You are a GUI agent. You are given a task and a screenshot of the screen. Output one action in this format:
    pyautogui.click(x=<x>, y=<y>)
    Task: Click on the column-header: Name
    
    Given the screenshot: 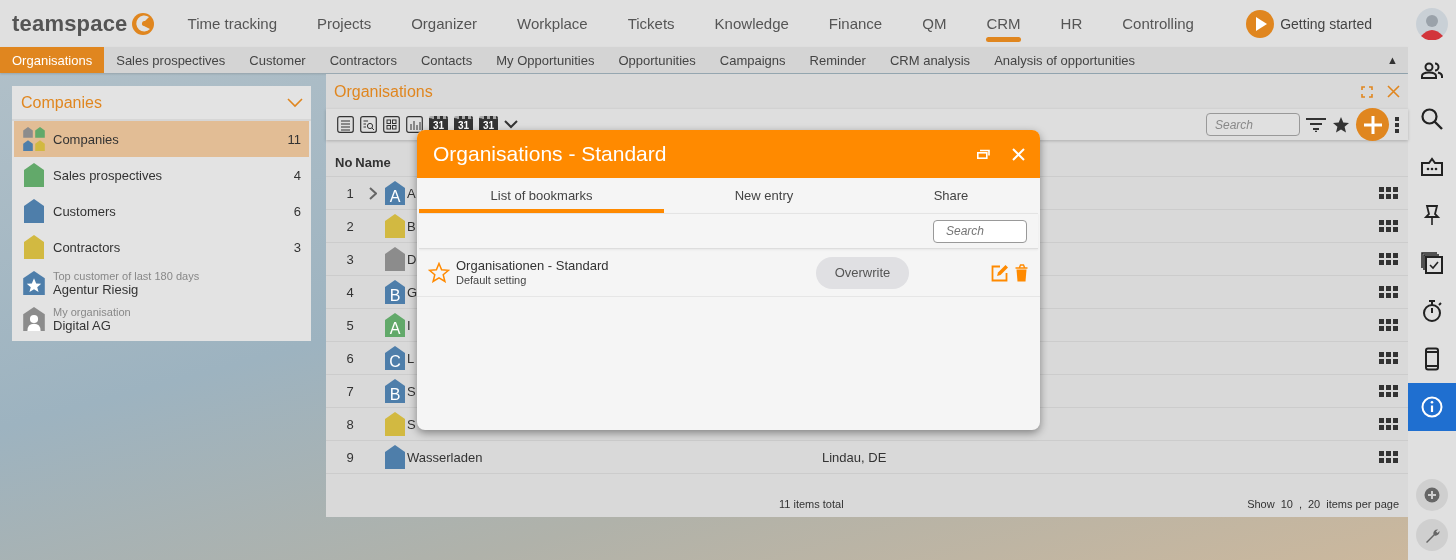 What is the action you would take?
    pyautogui.click(x=373, y=162)
    